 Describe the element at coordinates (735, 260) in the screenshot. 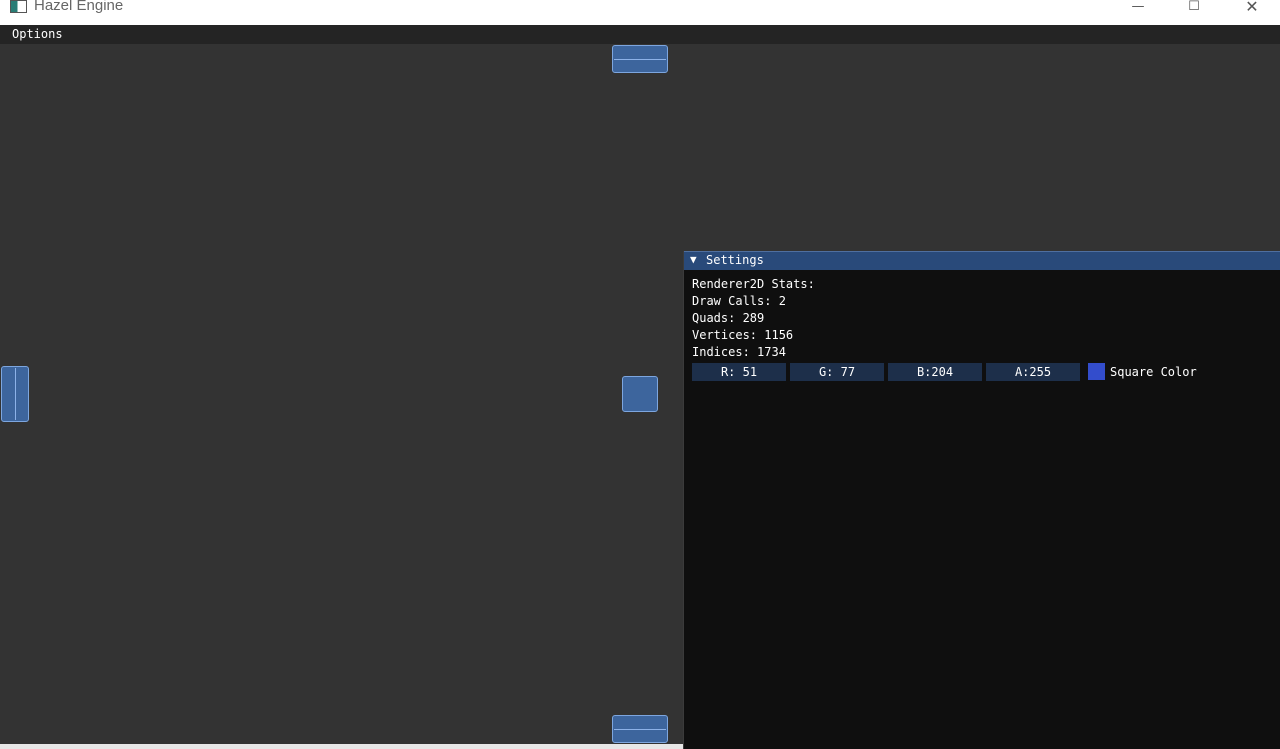

I see `settings-title: Settings` at that location.